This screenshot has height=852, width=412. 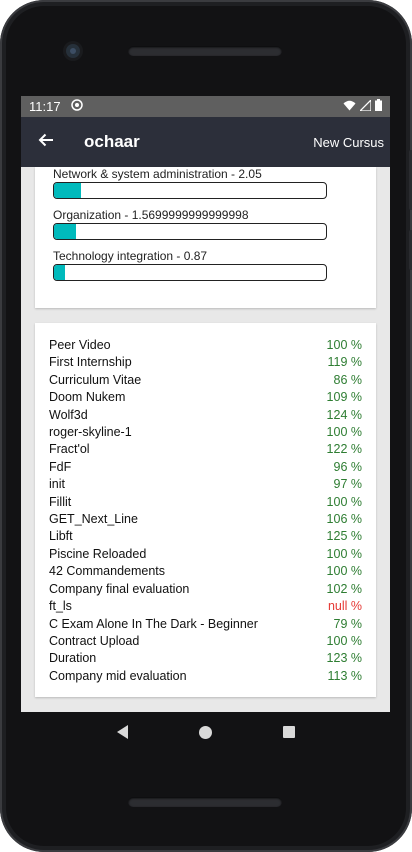 What do you see at coordinates (130, 256) in the screenshot?
I see `skill-label: Technology integration - 0.87` at bounding box center [130, 256].